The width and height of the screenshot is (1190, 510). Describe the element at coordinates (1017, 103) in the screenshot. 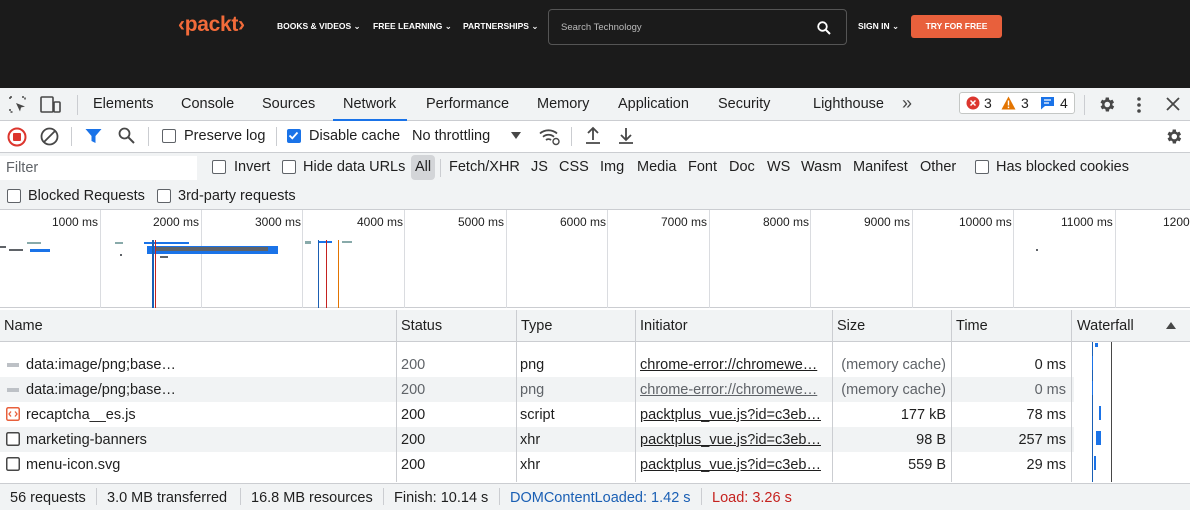

I see `issues-counter: 3 3 4` at that location.